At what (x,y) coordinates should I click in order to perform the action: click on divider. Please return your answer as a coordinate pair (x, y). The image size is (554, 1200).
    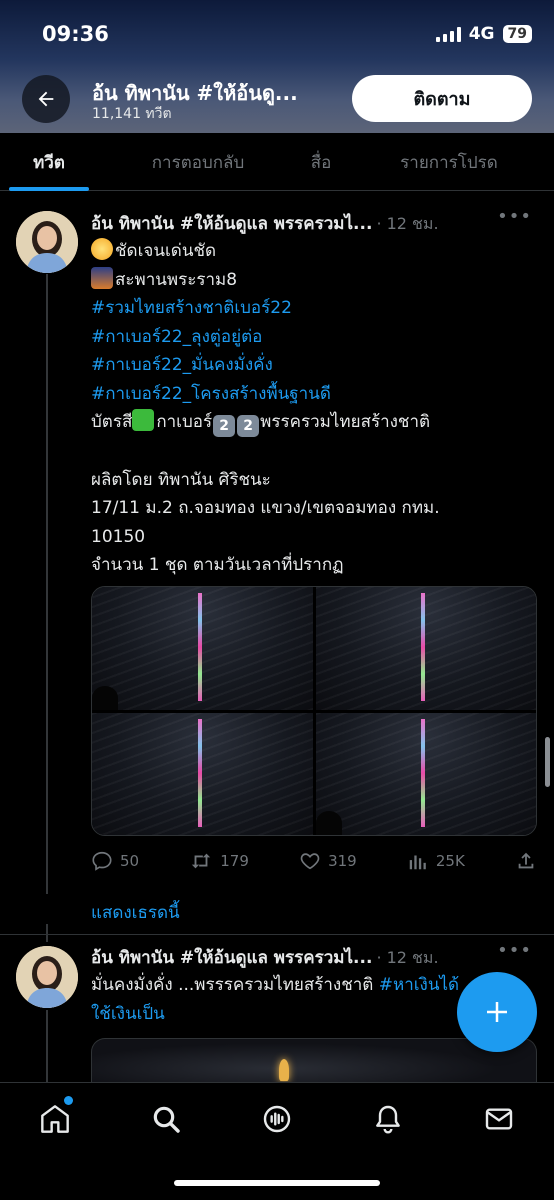
    Looking at the image, I should click on (277, 934).